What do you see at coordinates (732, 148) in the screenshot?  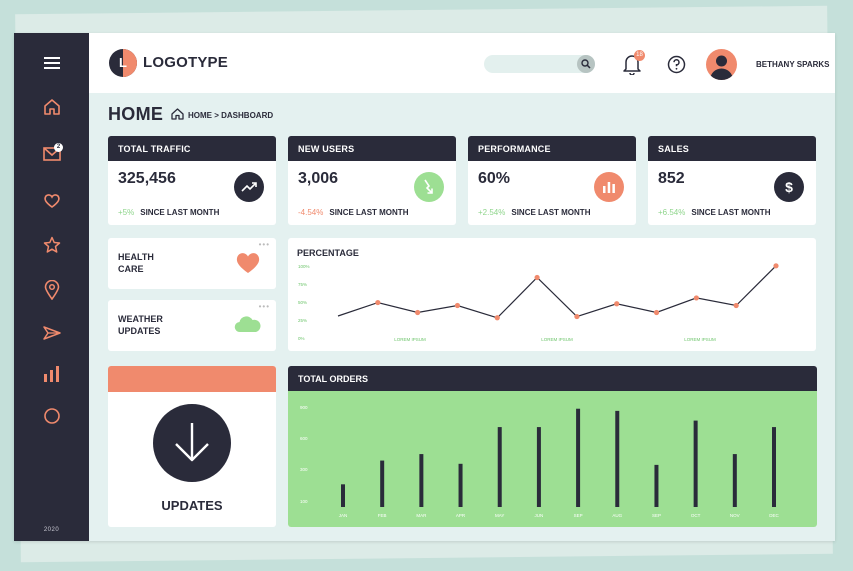 I see `stat-card-title: SALES` at bounding box center [732, 148].